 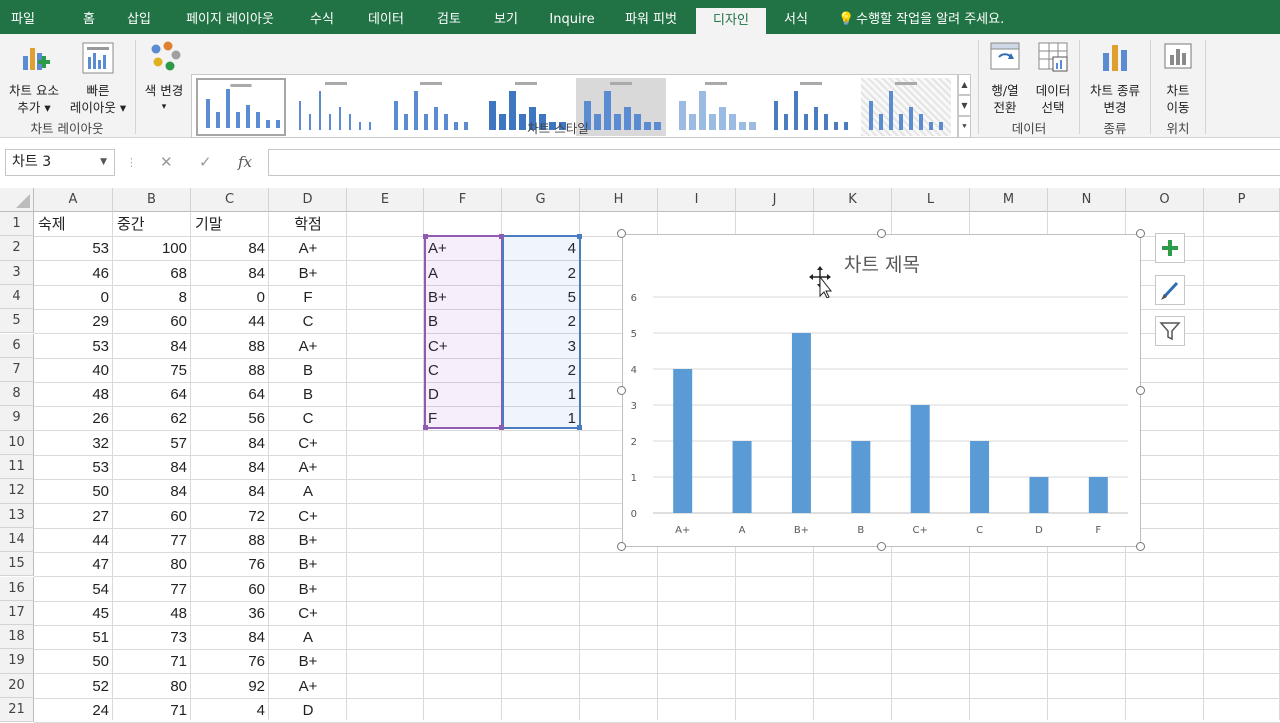 I want to click on data-cell: B+, so click(x=308, y=661).